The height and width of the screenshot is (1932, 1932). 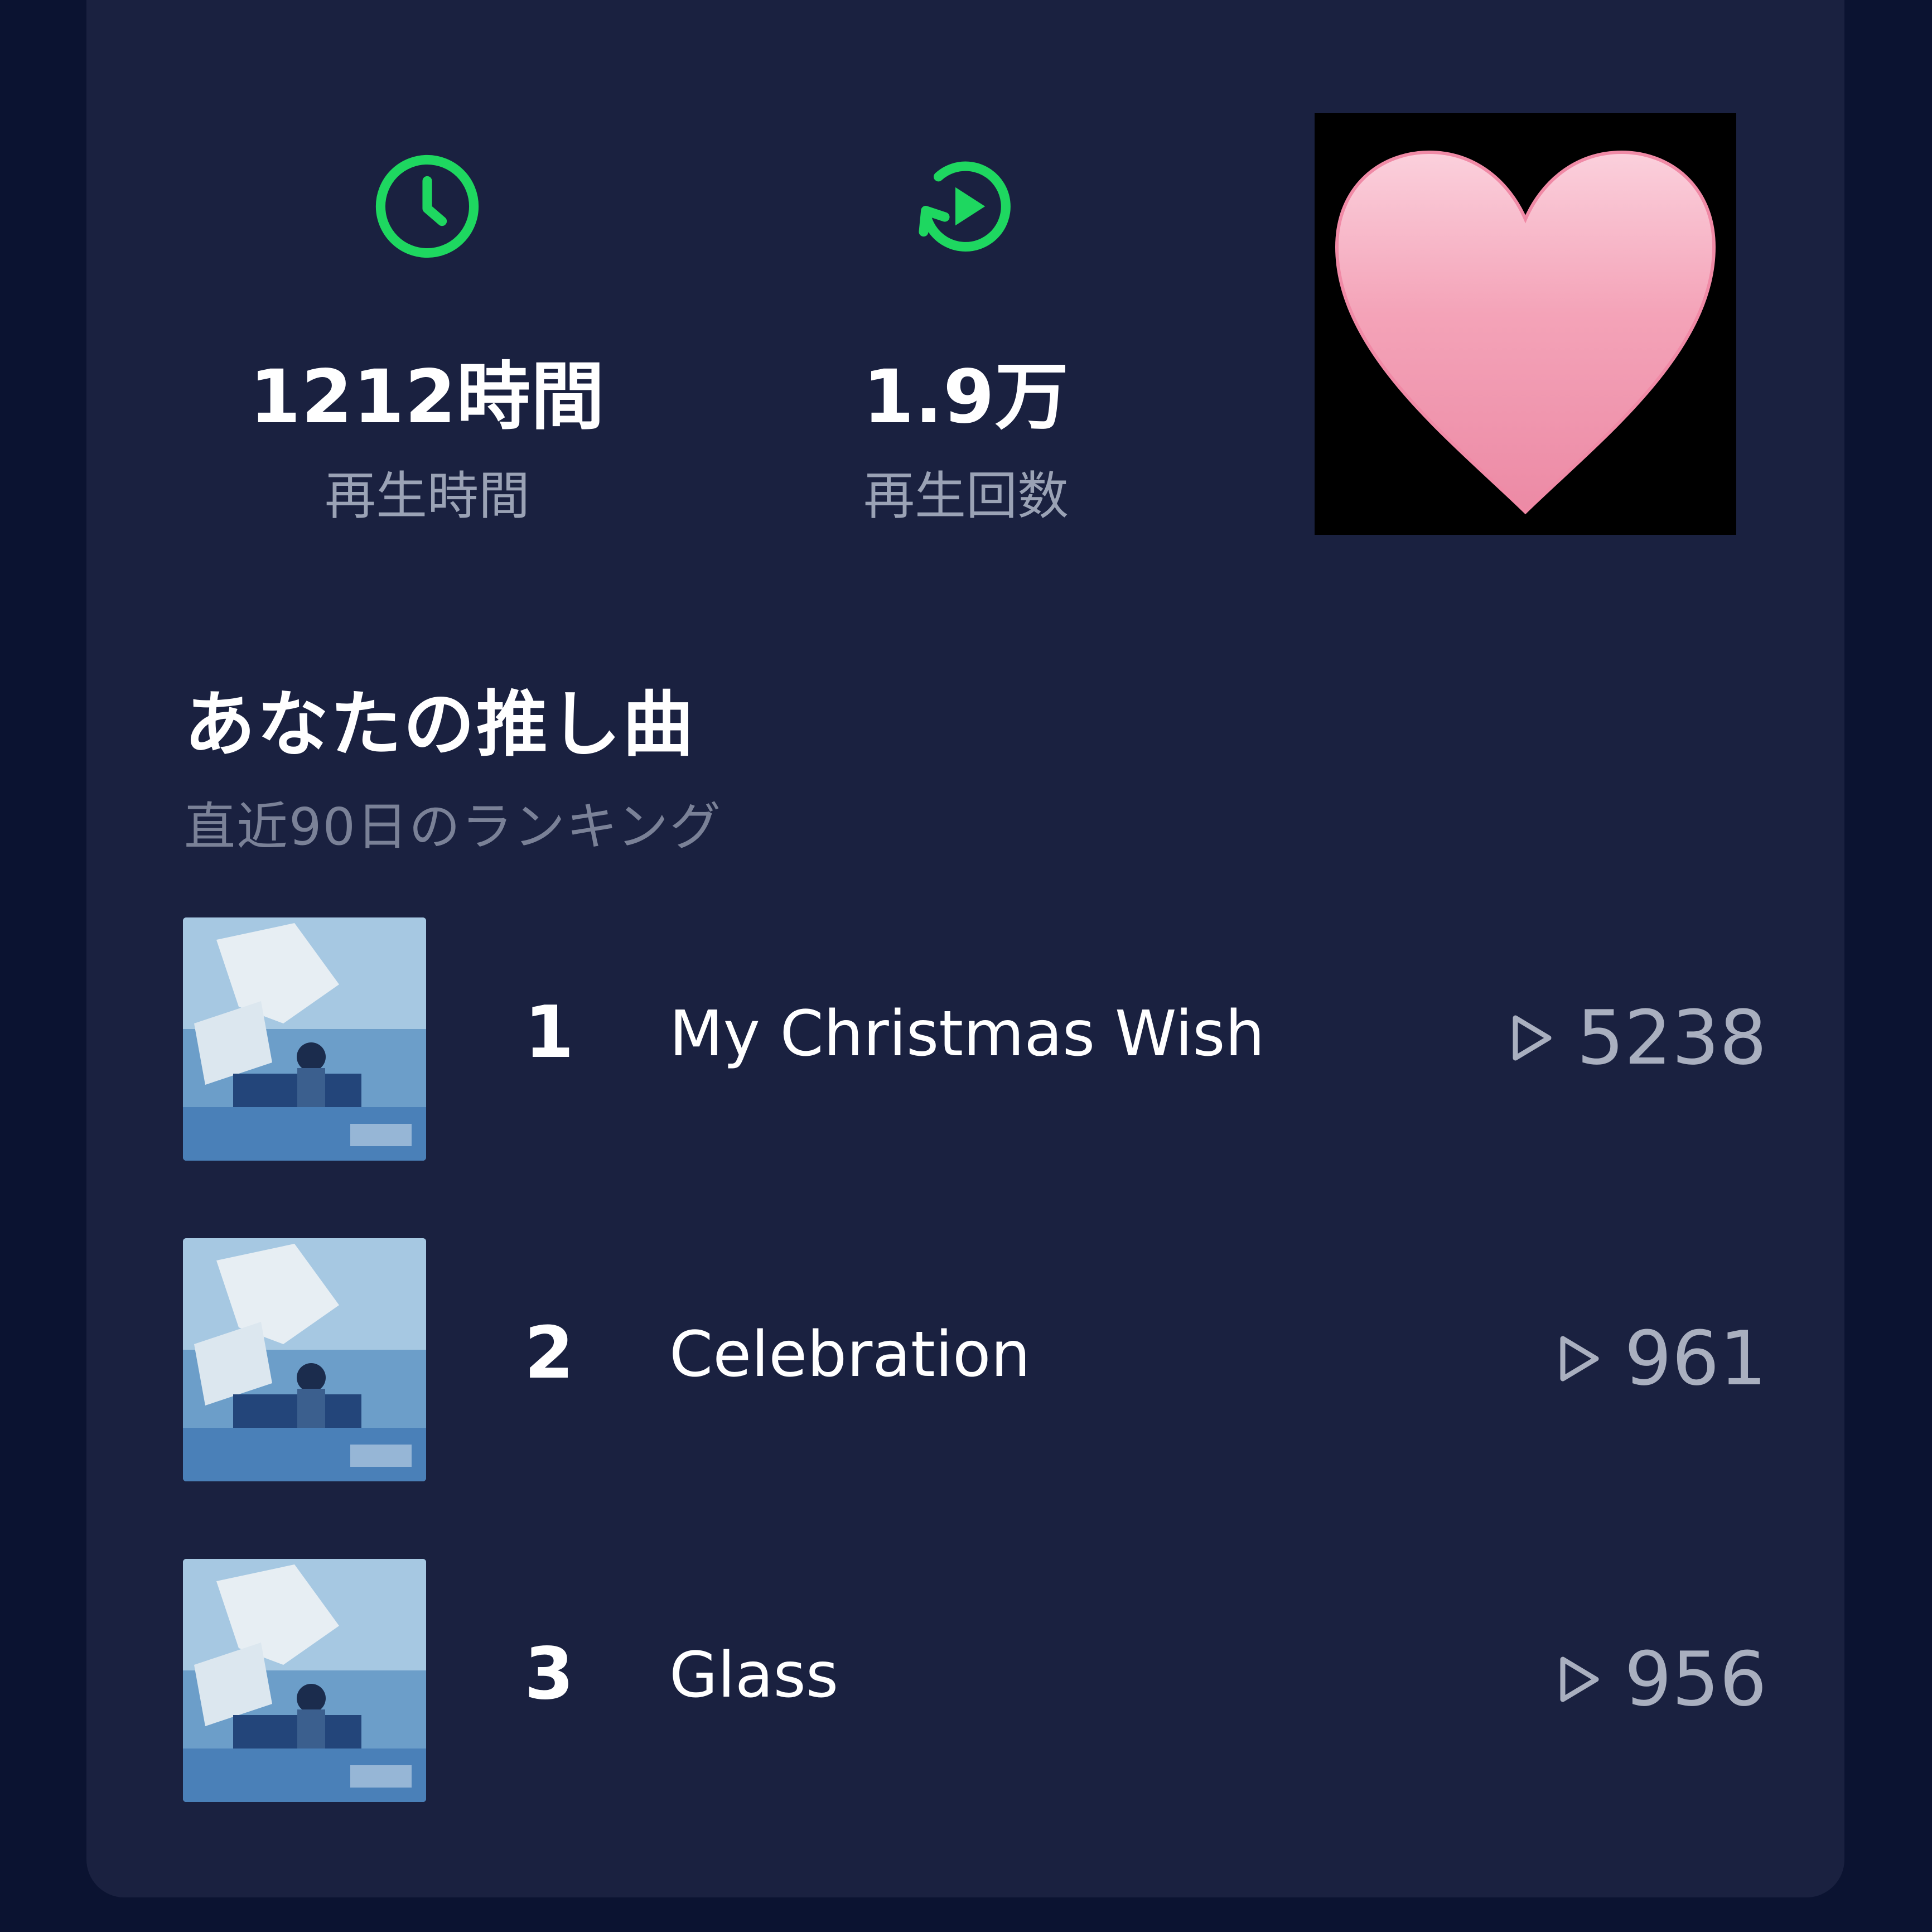 I want to click on track-row-1: 1 My Christmas Wish 5238, so click(x=975, y=1040).